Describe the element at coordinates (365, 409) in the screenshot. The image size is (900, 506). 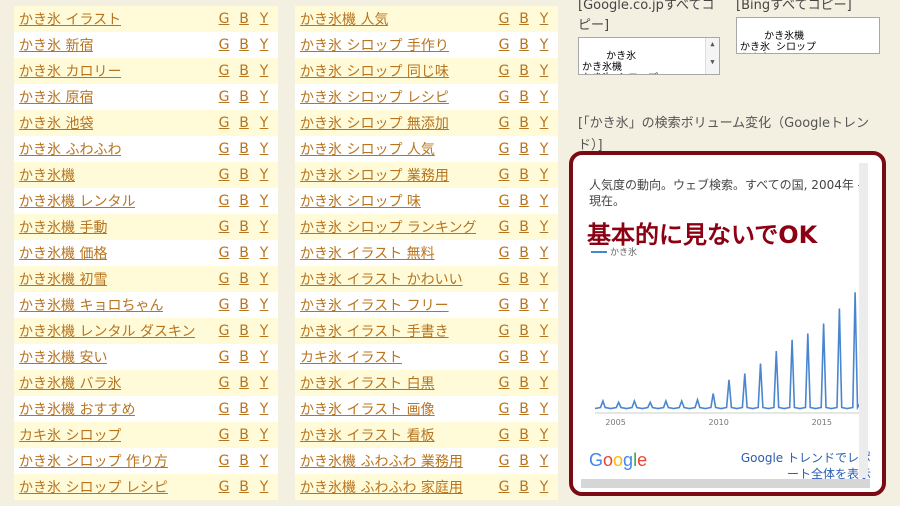
I see `keyword-link: かき氷 イラスト 画像` at that location.